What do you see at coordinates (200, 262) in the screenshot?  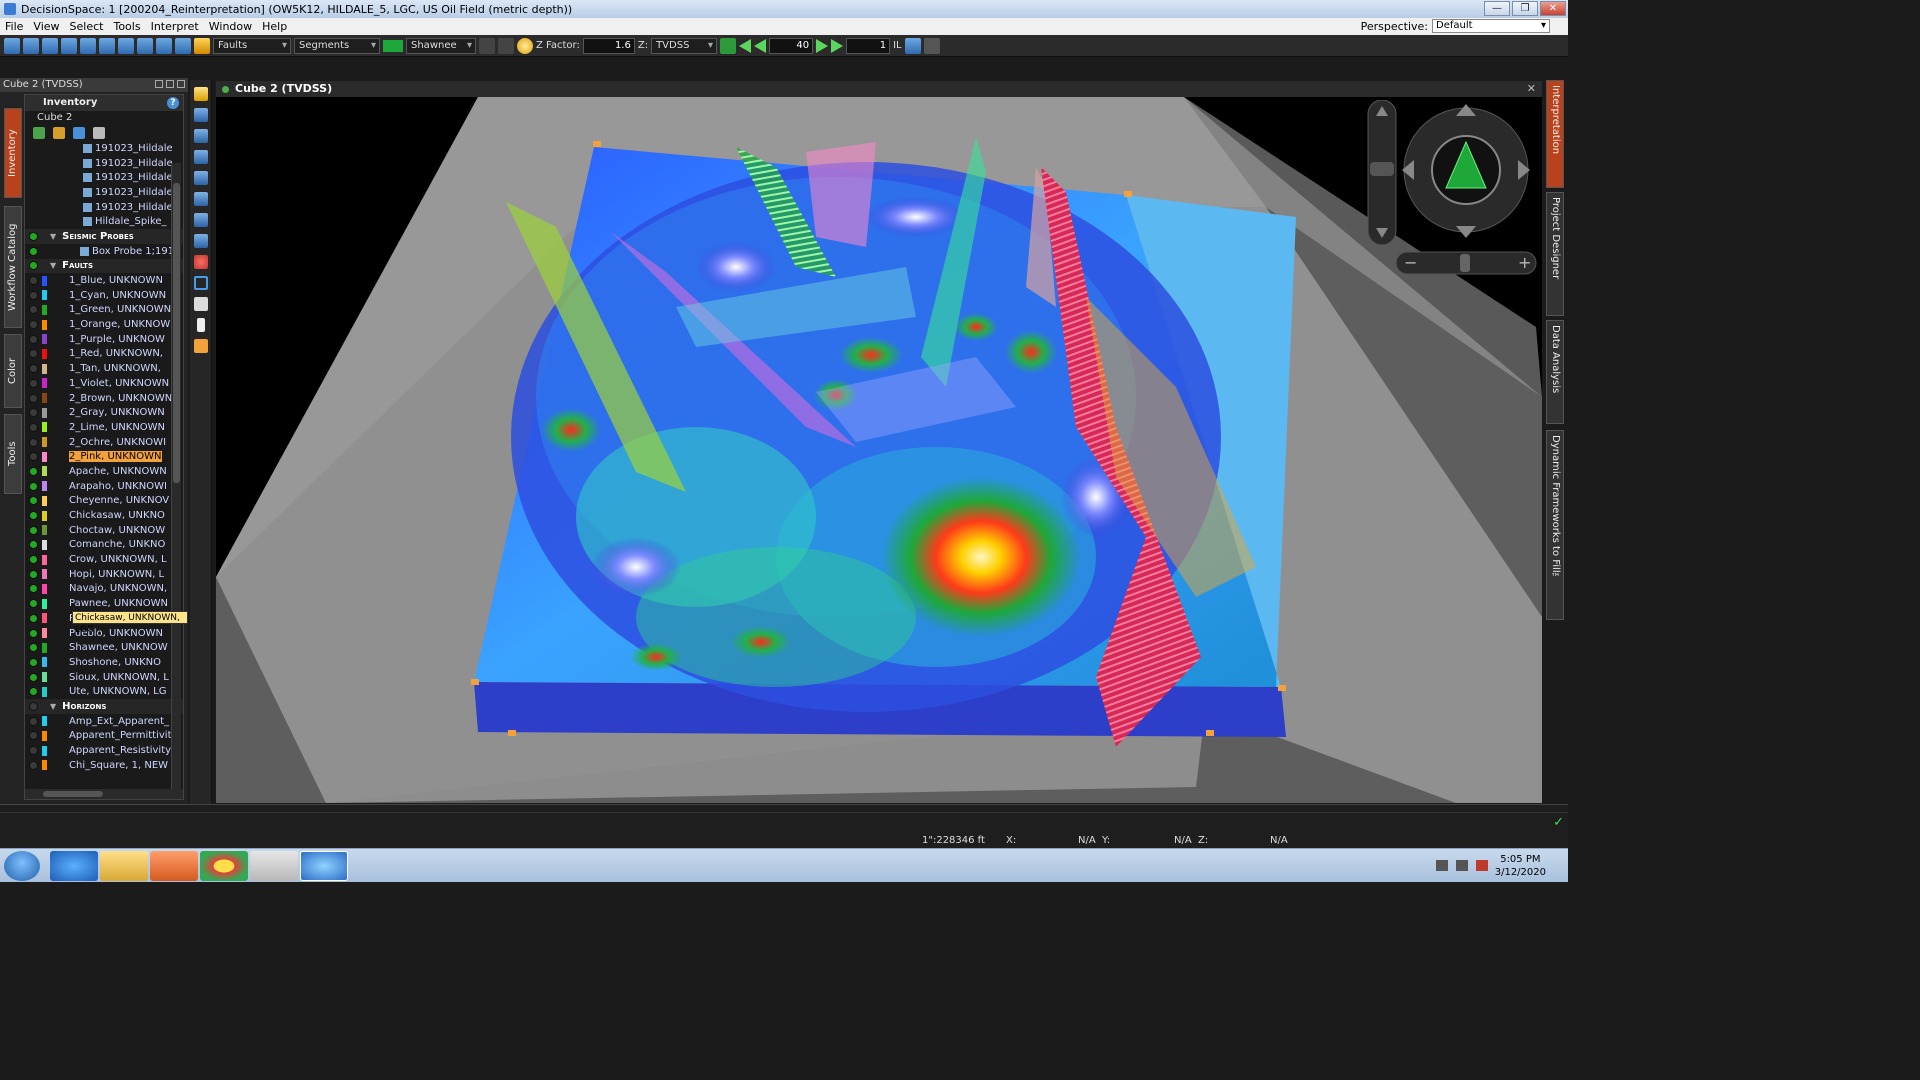 I see `palette-icon` at bounding box center [200, 262].